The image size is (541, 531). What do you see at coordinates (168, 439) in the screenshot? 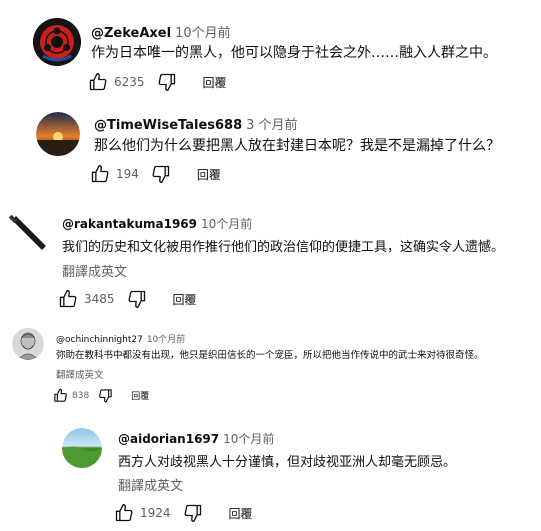
I see `author-name: @aidorian1697` at bounding box center [168, 439].